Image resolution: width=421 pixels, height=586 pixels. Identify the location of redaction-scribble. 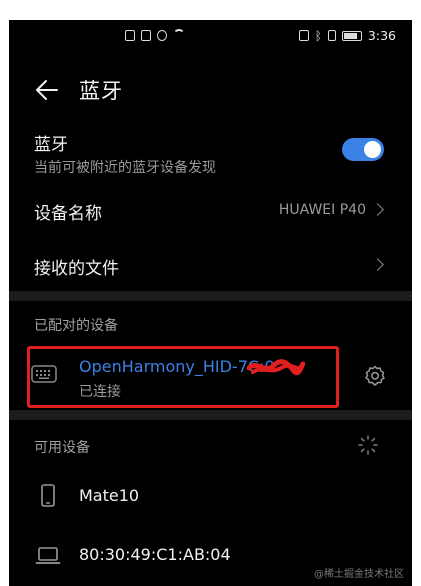
(276, 367).